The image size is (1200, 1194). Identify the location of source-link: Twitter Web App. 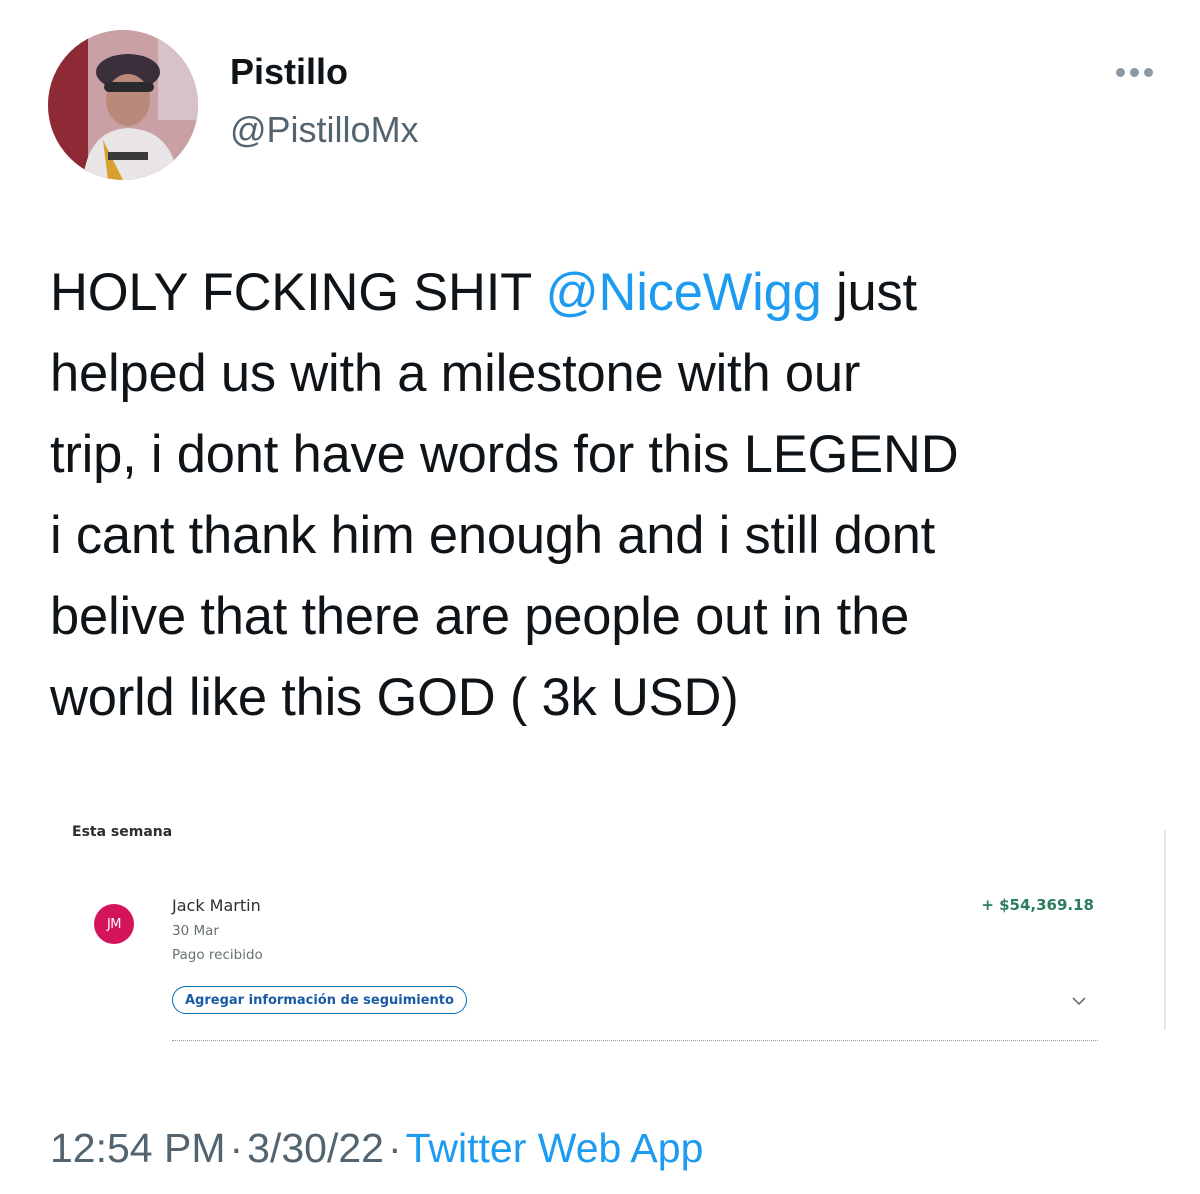
(555, 1148).